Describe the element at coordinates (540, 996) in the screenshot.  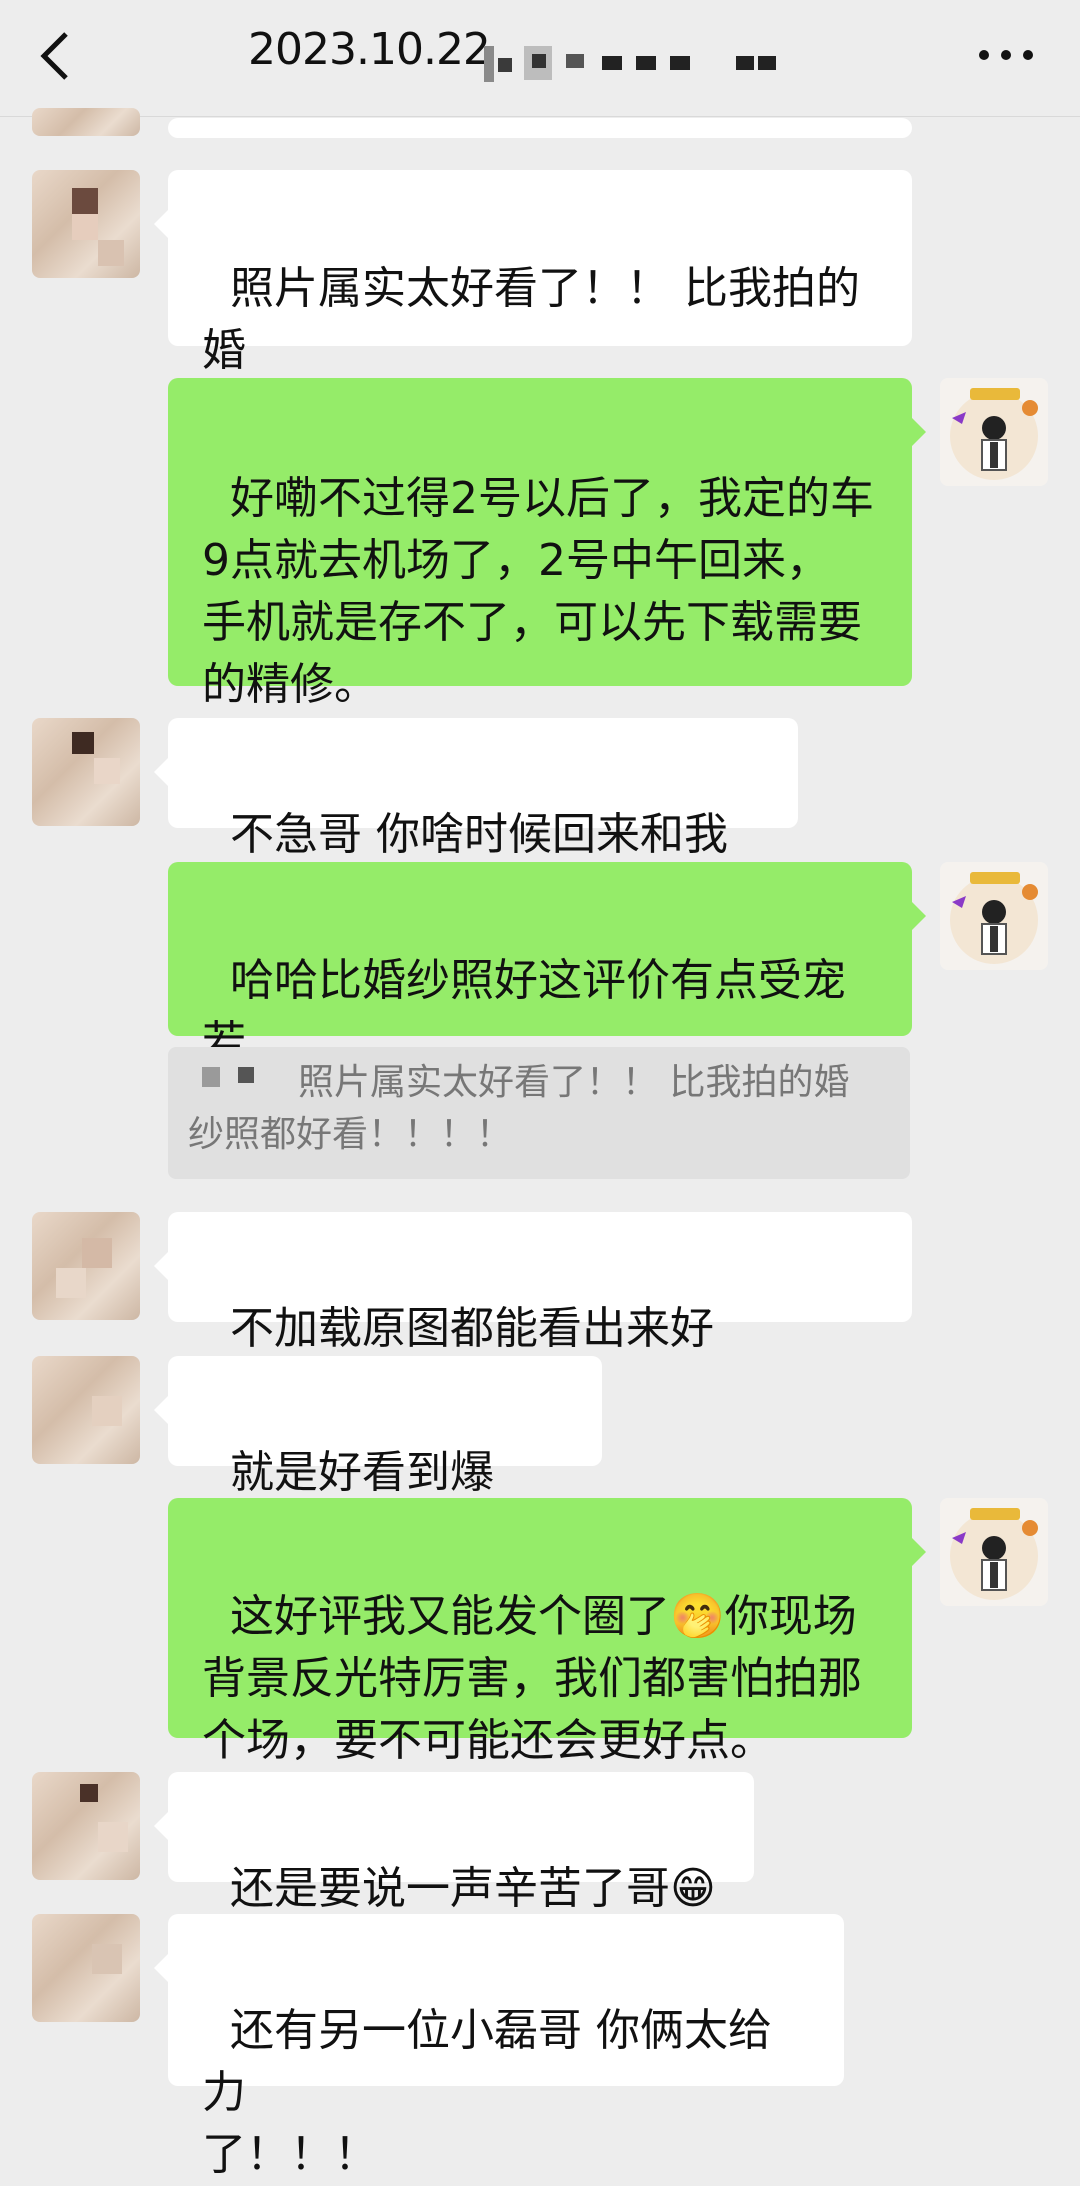
I see `message-bubble-self: 哈哈比婚纱照好这评价有点受宠若 惊了` at that location.